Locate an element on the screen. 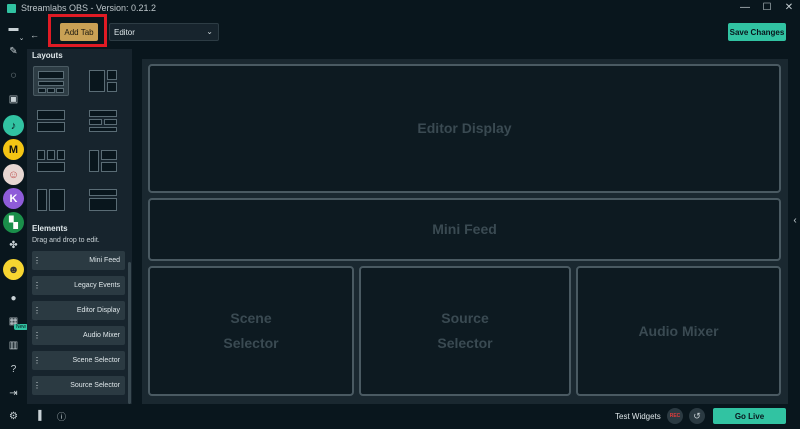 This screenshot has width=800, height=429. chevron-down-icon: ⌄ is located at coordinates (209, 31).